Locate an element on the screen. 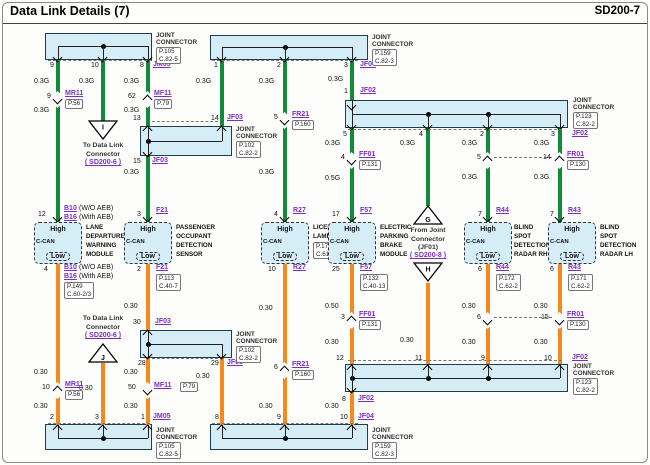  svg-text: I is located at coordinates (103, 128).